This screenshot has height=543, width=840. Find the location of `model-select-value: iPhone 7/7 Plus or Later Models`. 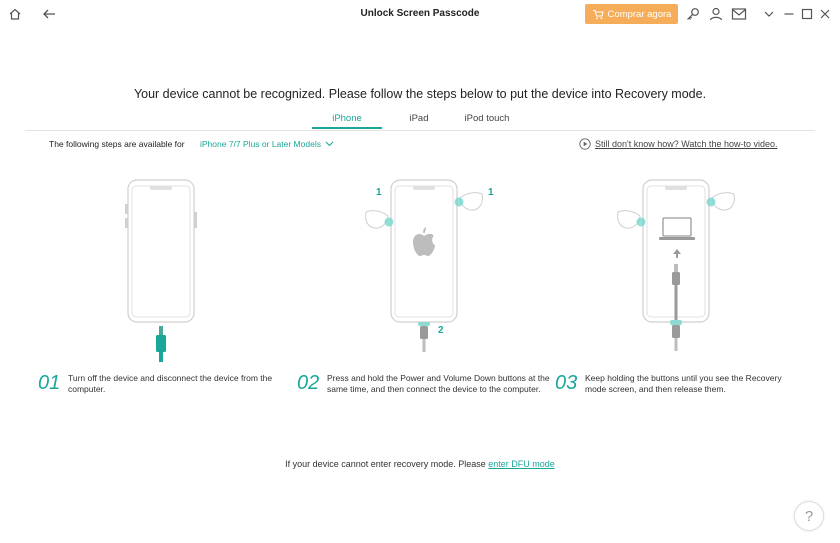

model-select-value: iPhone 7/7 Plus or Later Models is located at coordinates (260, 144).